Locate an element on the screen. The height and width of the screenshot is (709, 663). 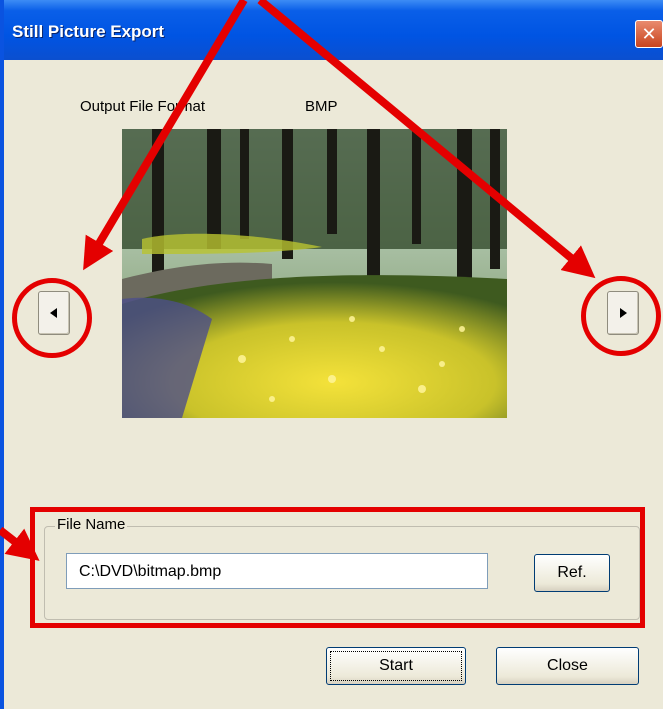
close-window-button: ✕ is located at coordinates (649, 34).